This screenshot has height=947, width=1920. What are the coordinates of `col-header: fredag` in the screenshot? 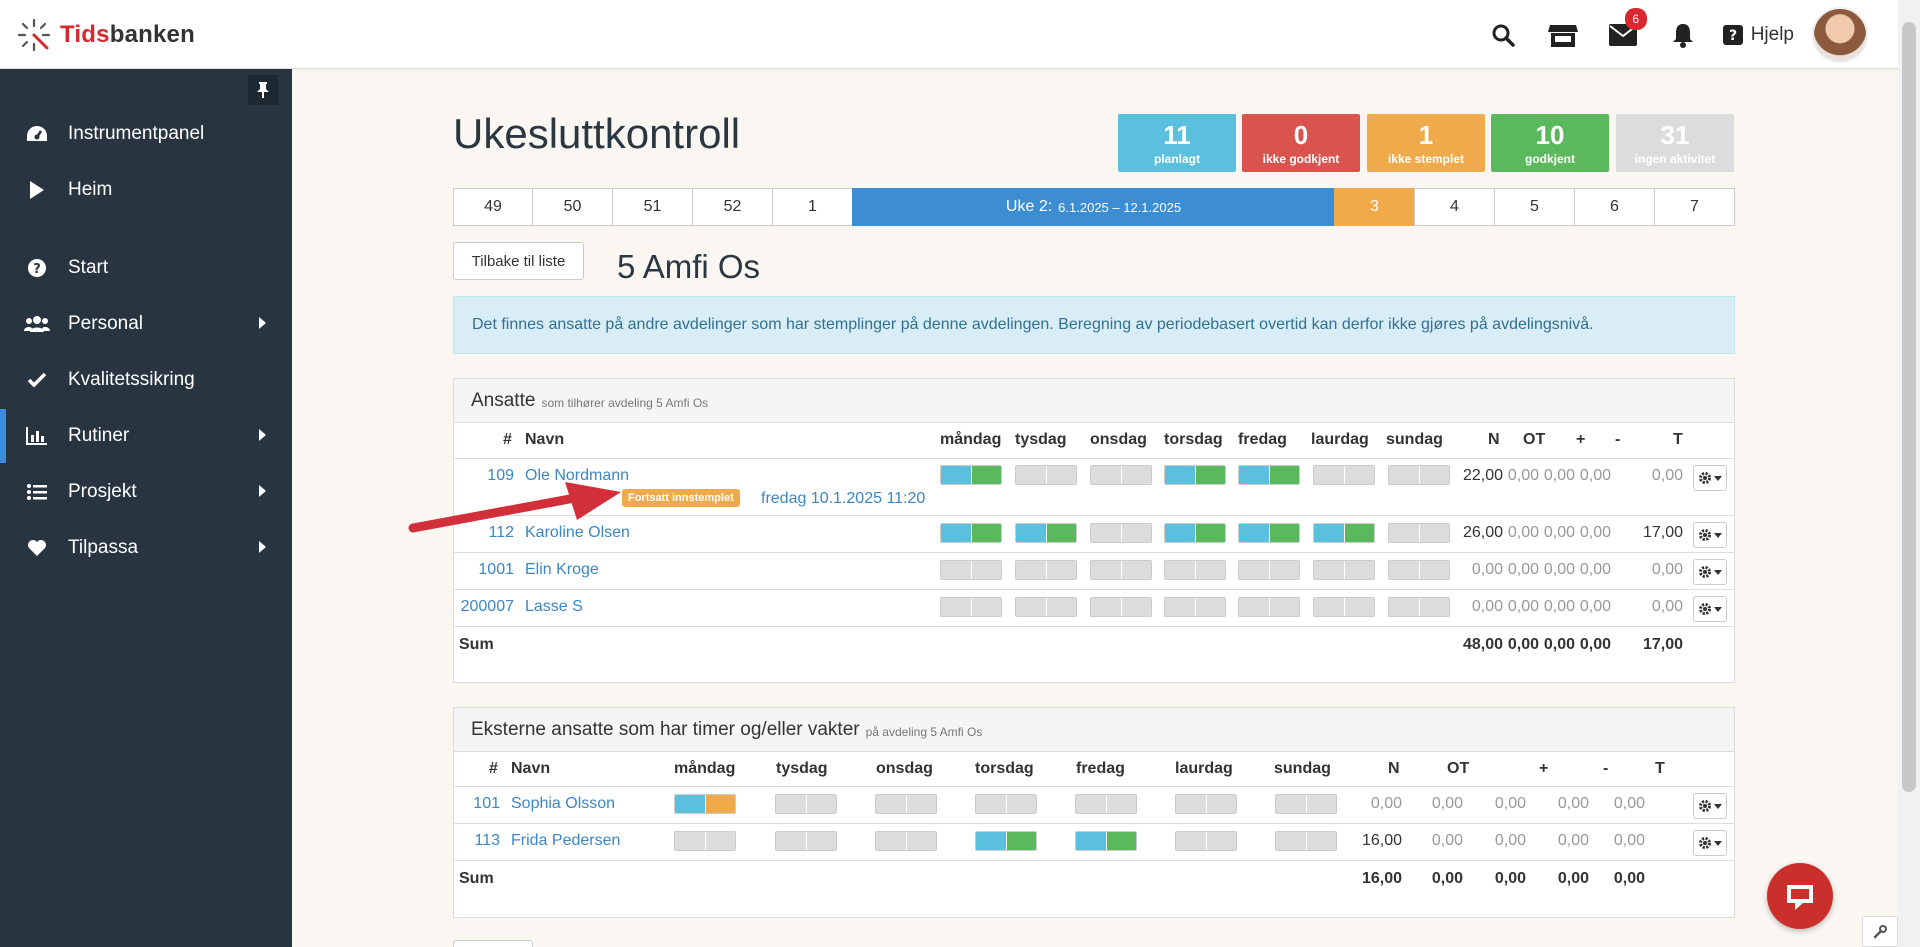 It's located at (1100, 768).